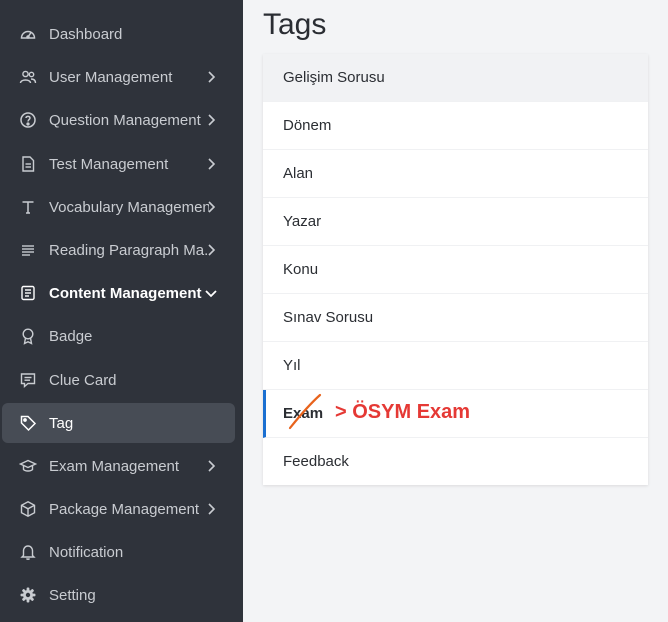 The image size is (668, 622). I want to click on sidebar-item-label: Package Management, so click(124, 509).